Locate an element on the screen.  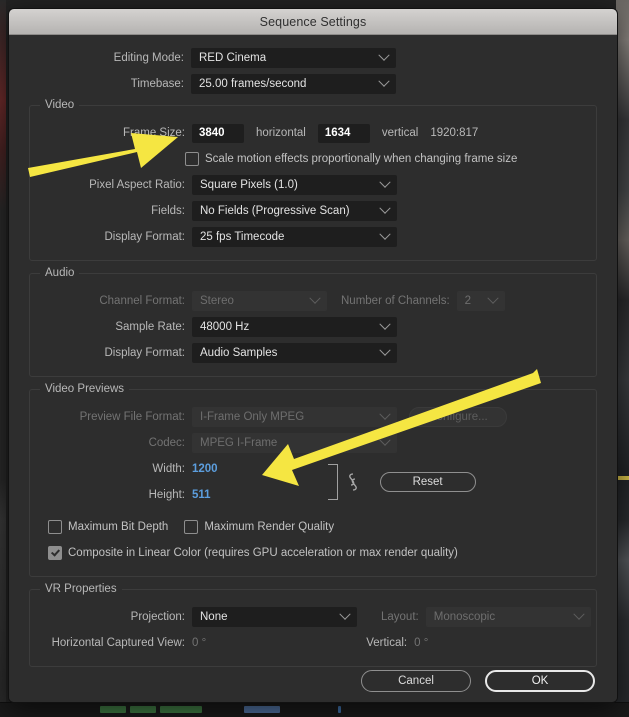
video-previews-group-title: Video Previews is located at coordinates (85, 389).